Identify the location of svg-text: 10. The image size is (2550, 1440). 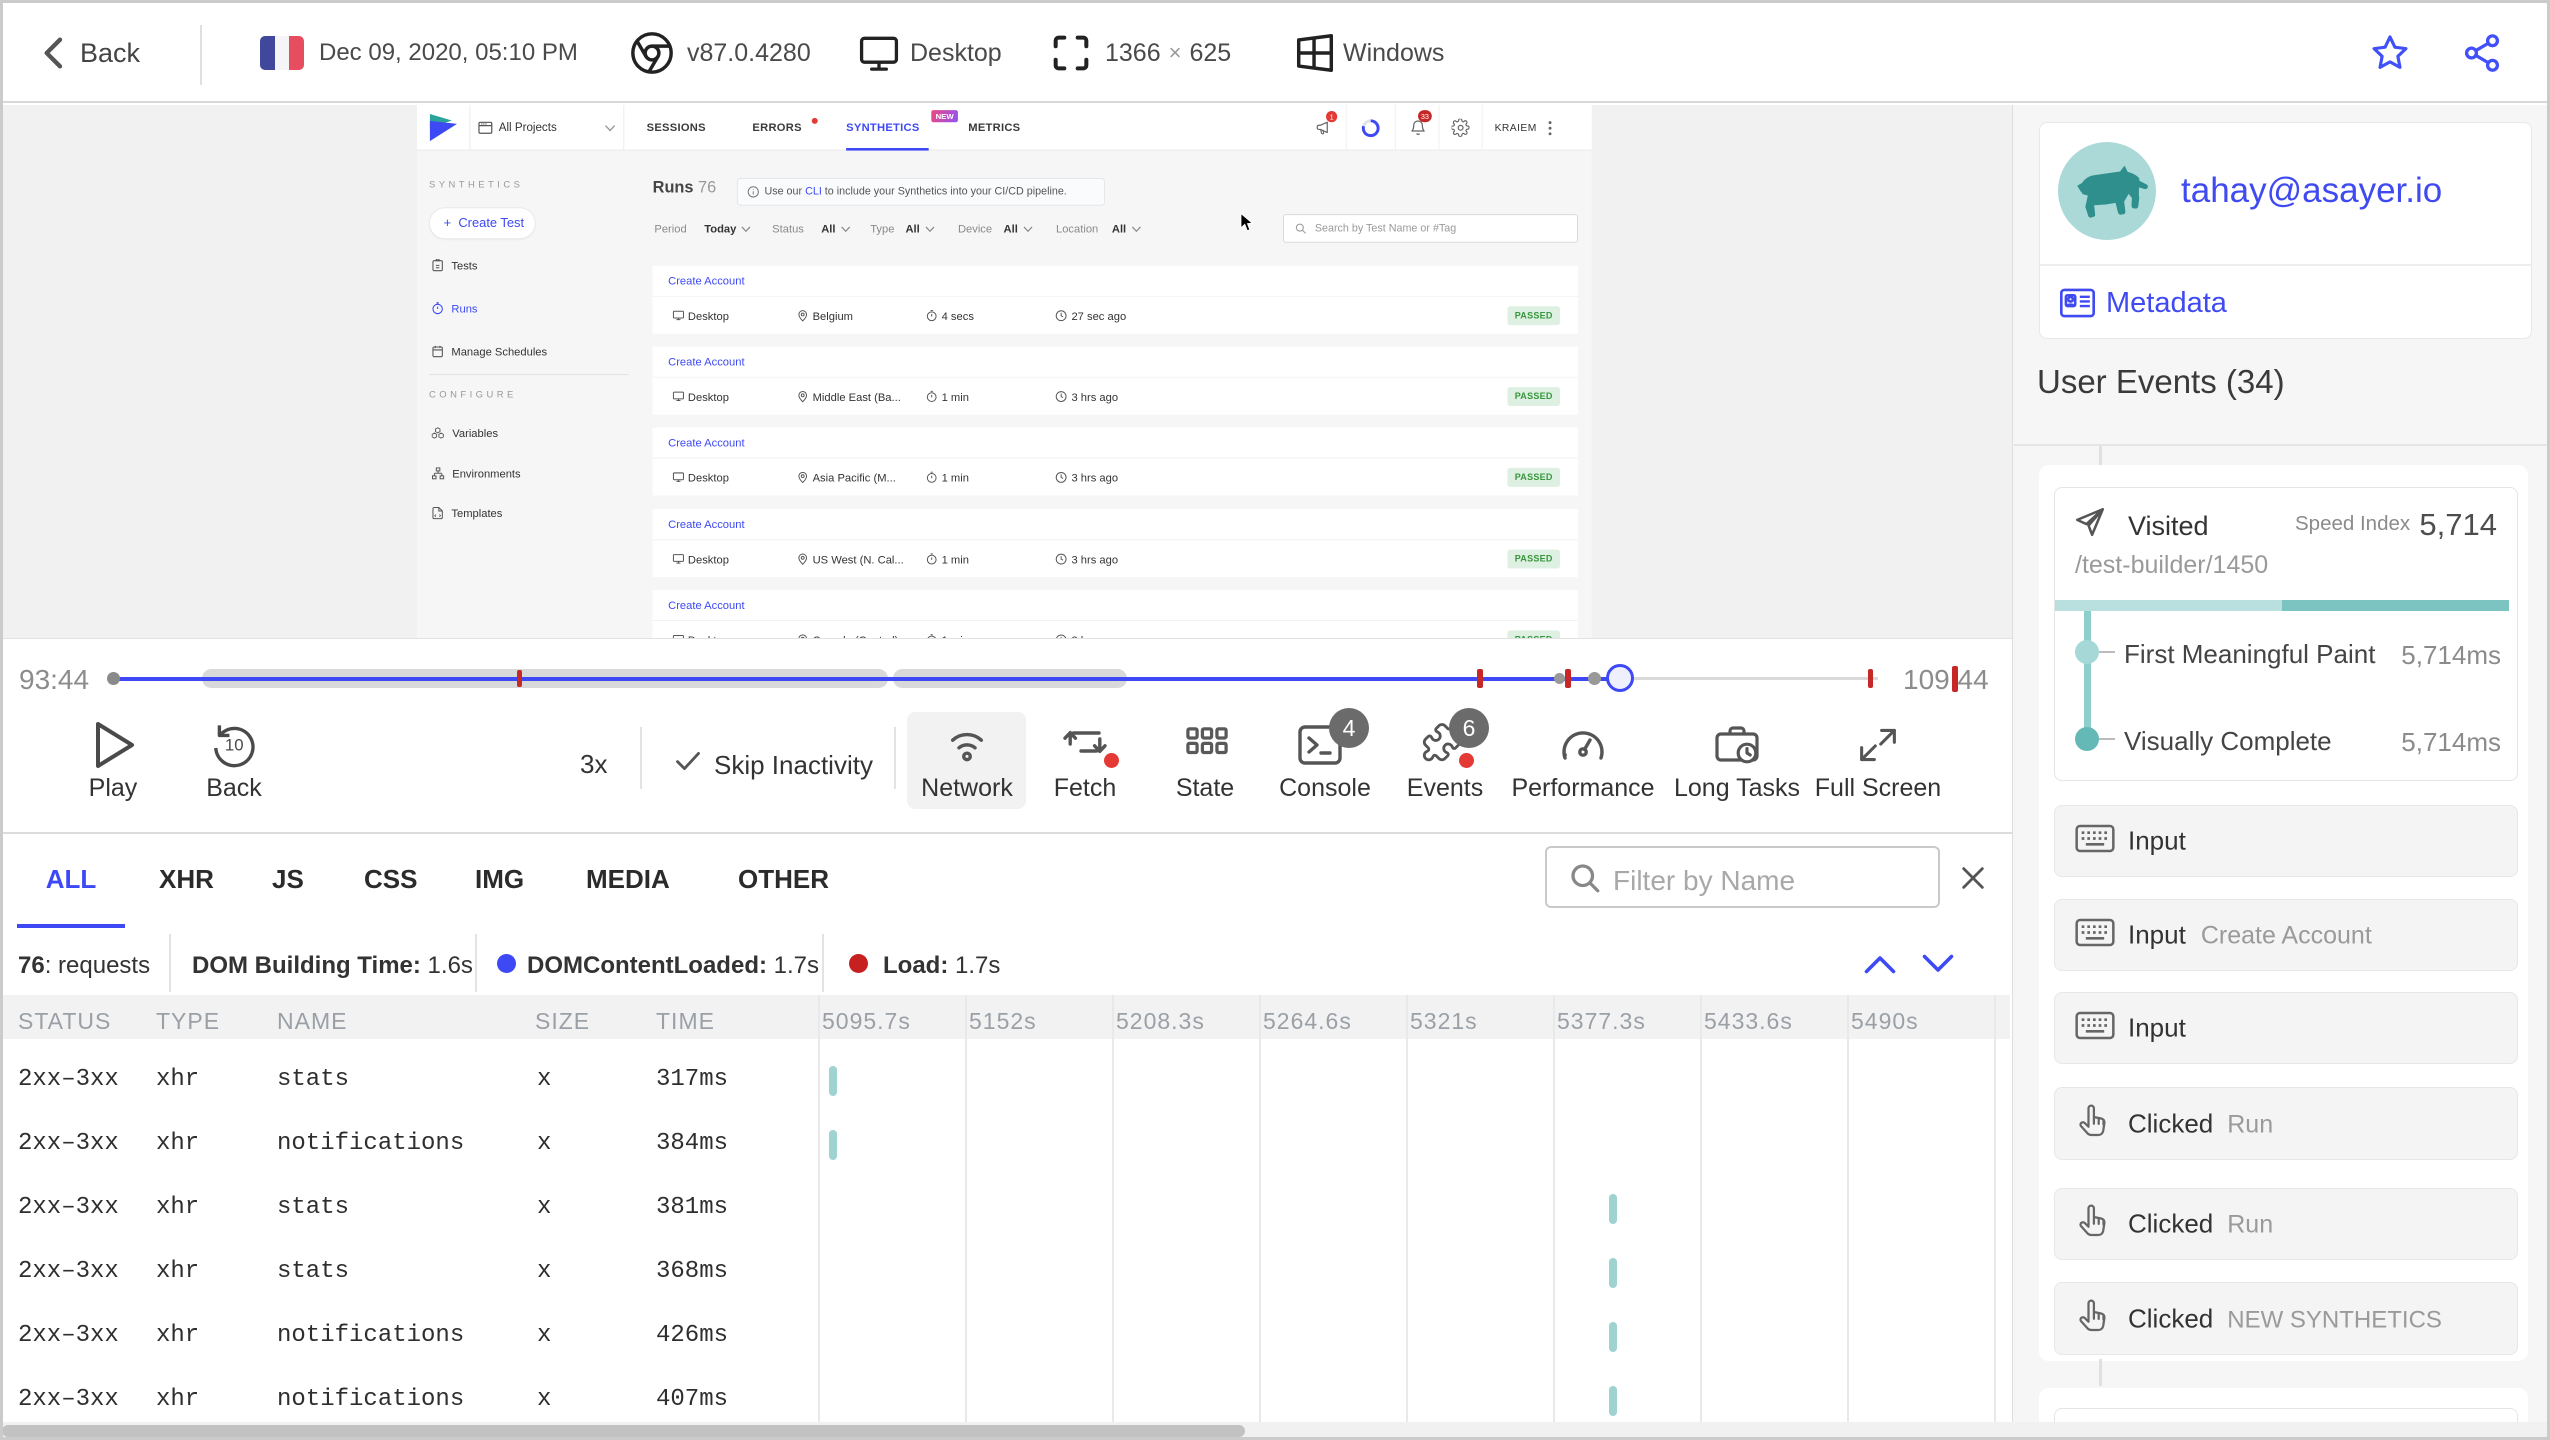
(234, 745).